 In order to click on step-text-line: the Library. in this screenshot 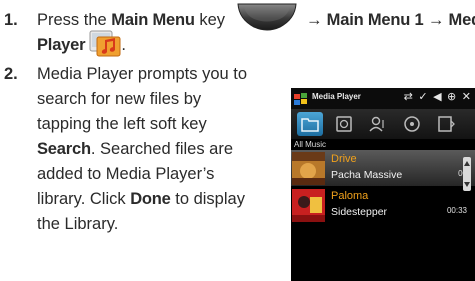, I will do `click(78, 224)`.